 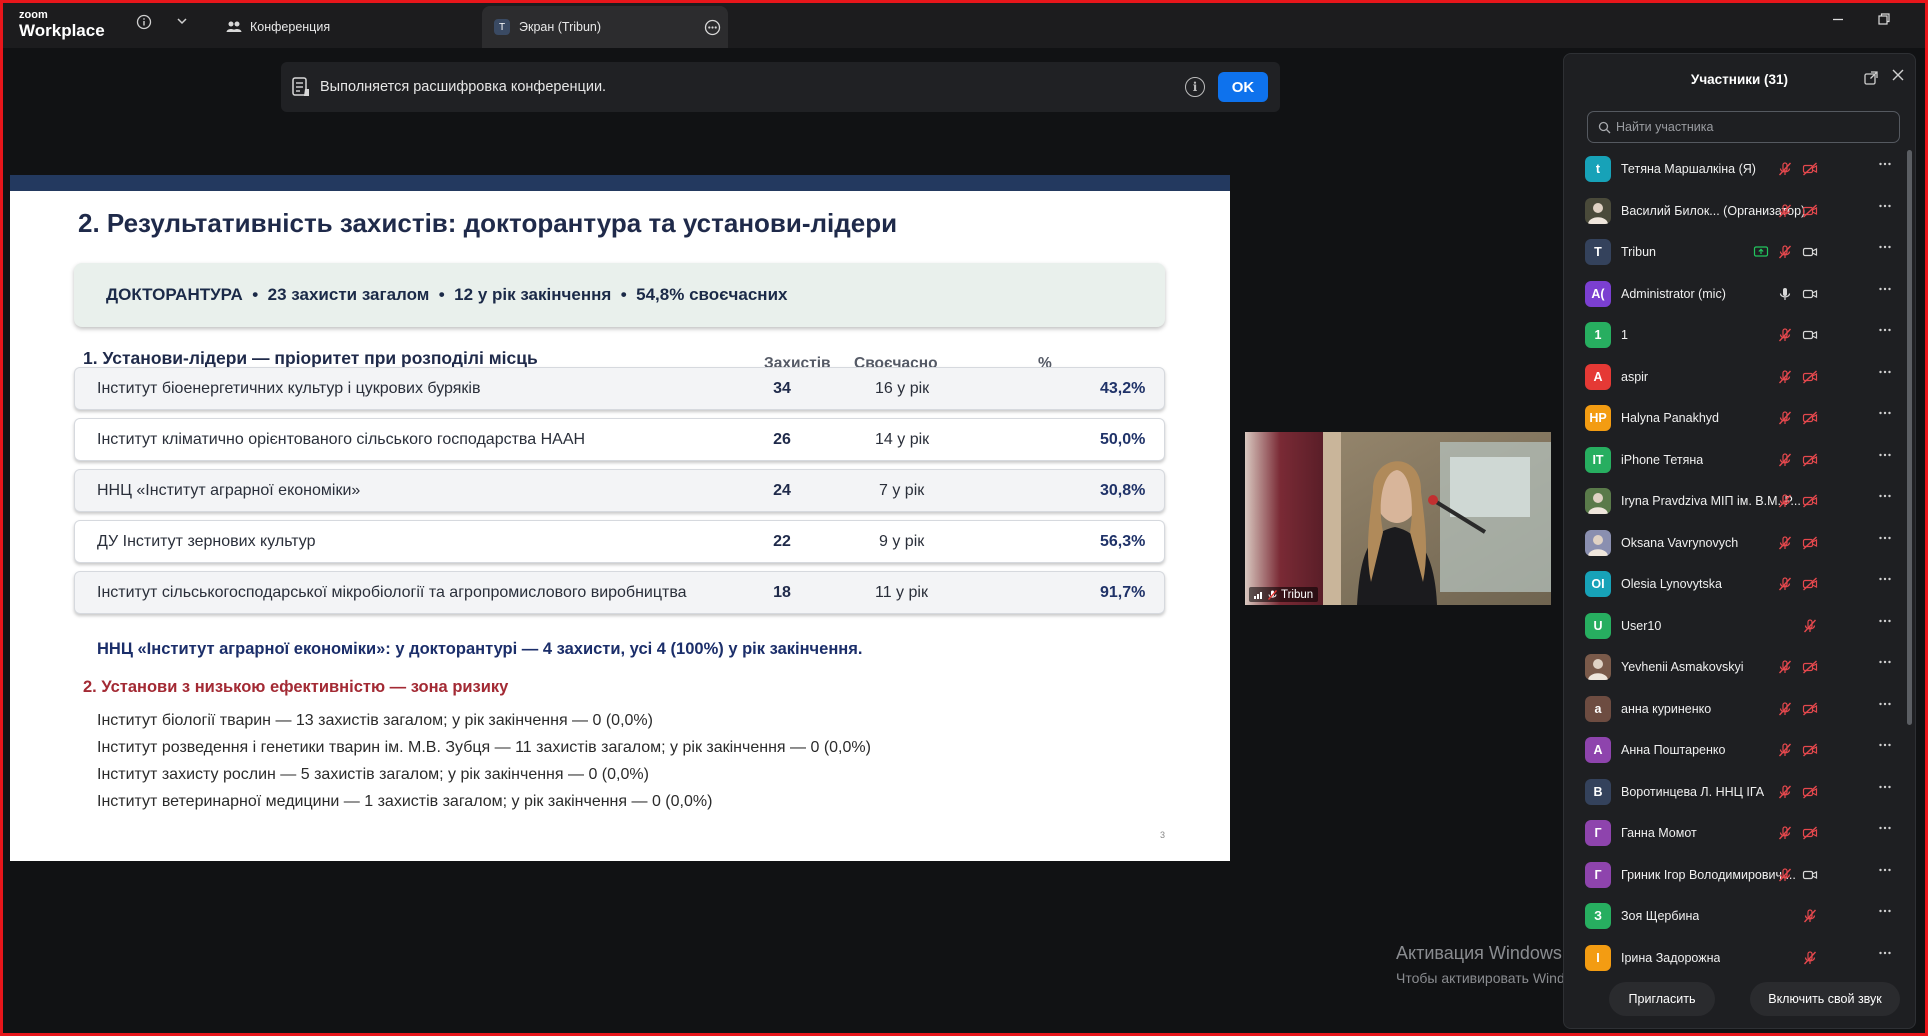 What do you see at coordinates (1739, 666) in the screenshot?
I see `participant-row: Yevhenii Asmakovskyi` at bounding box center [1739, 666].